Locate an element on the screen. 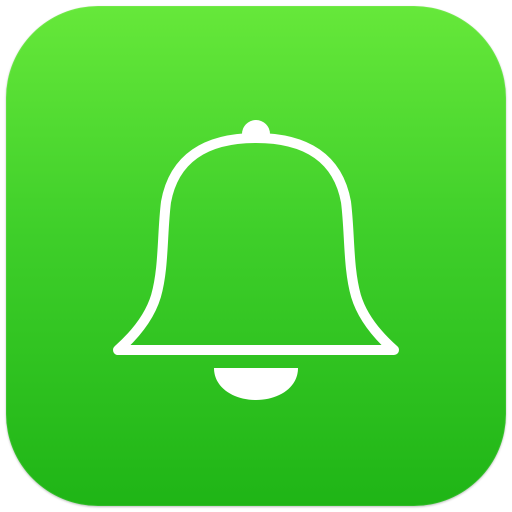 The image size is (512, 512). bell-clapper is located at coordinates (256, 384).